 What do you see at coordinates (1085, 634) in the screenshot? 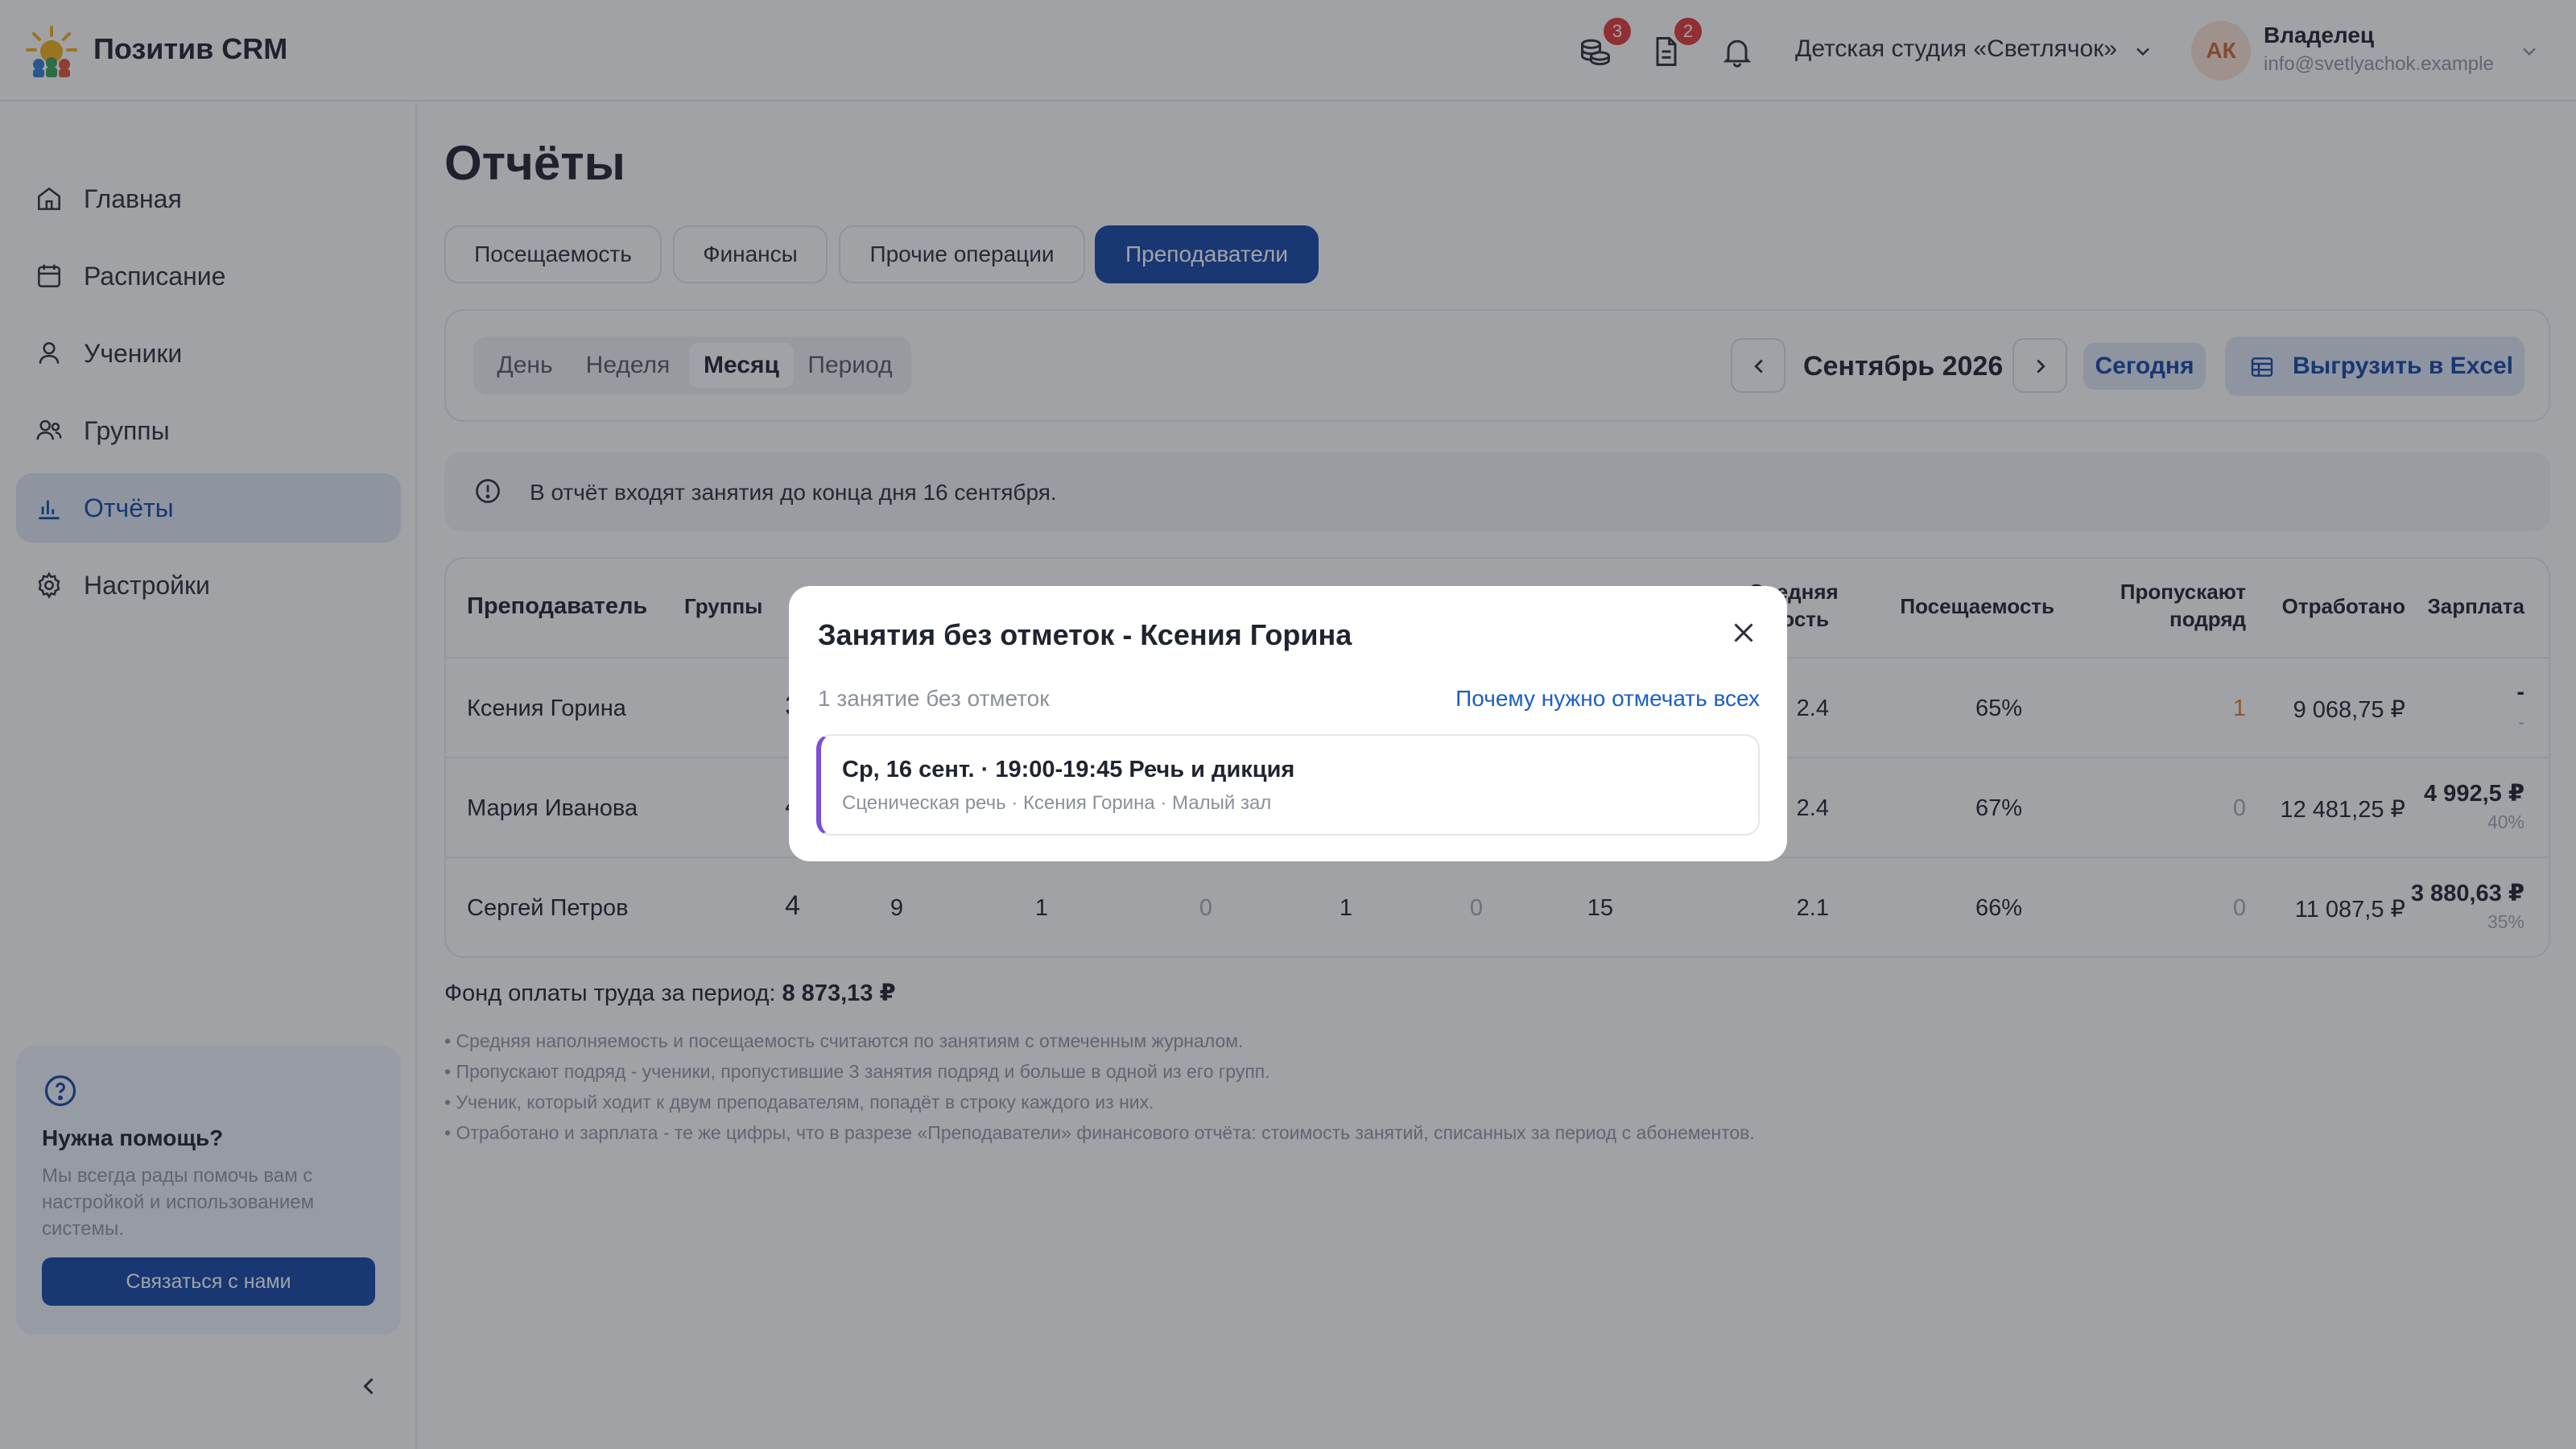
I see `modal-title: Занятия без отметок - Ксения Горина` at bounding box center [1085, 634].